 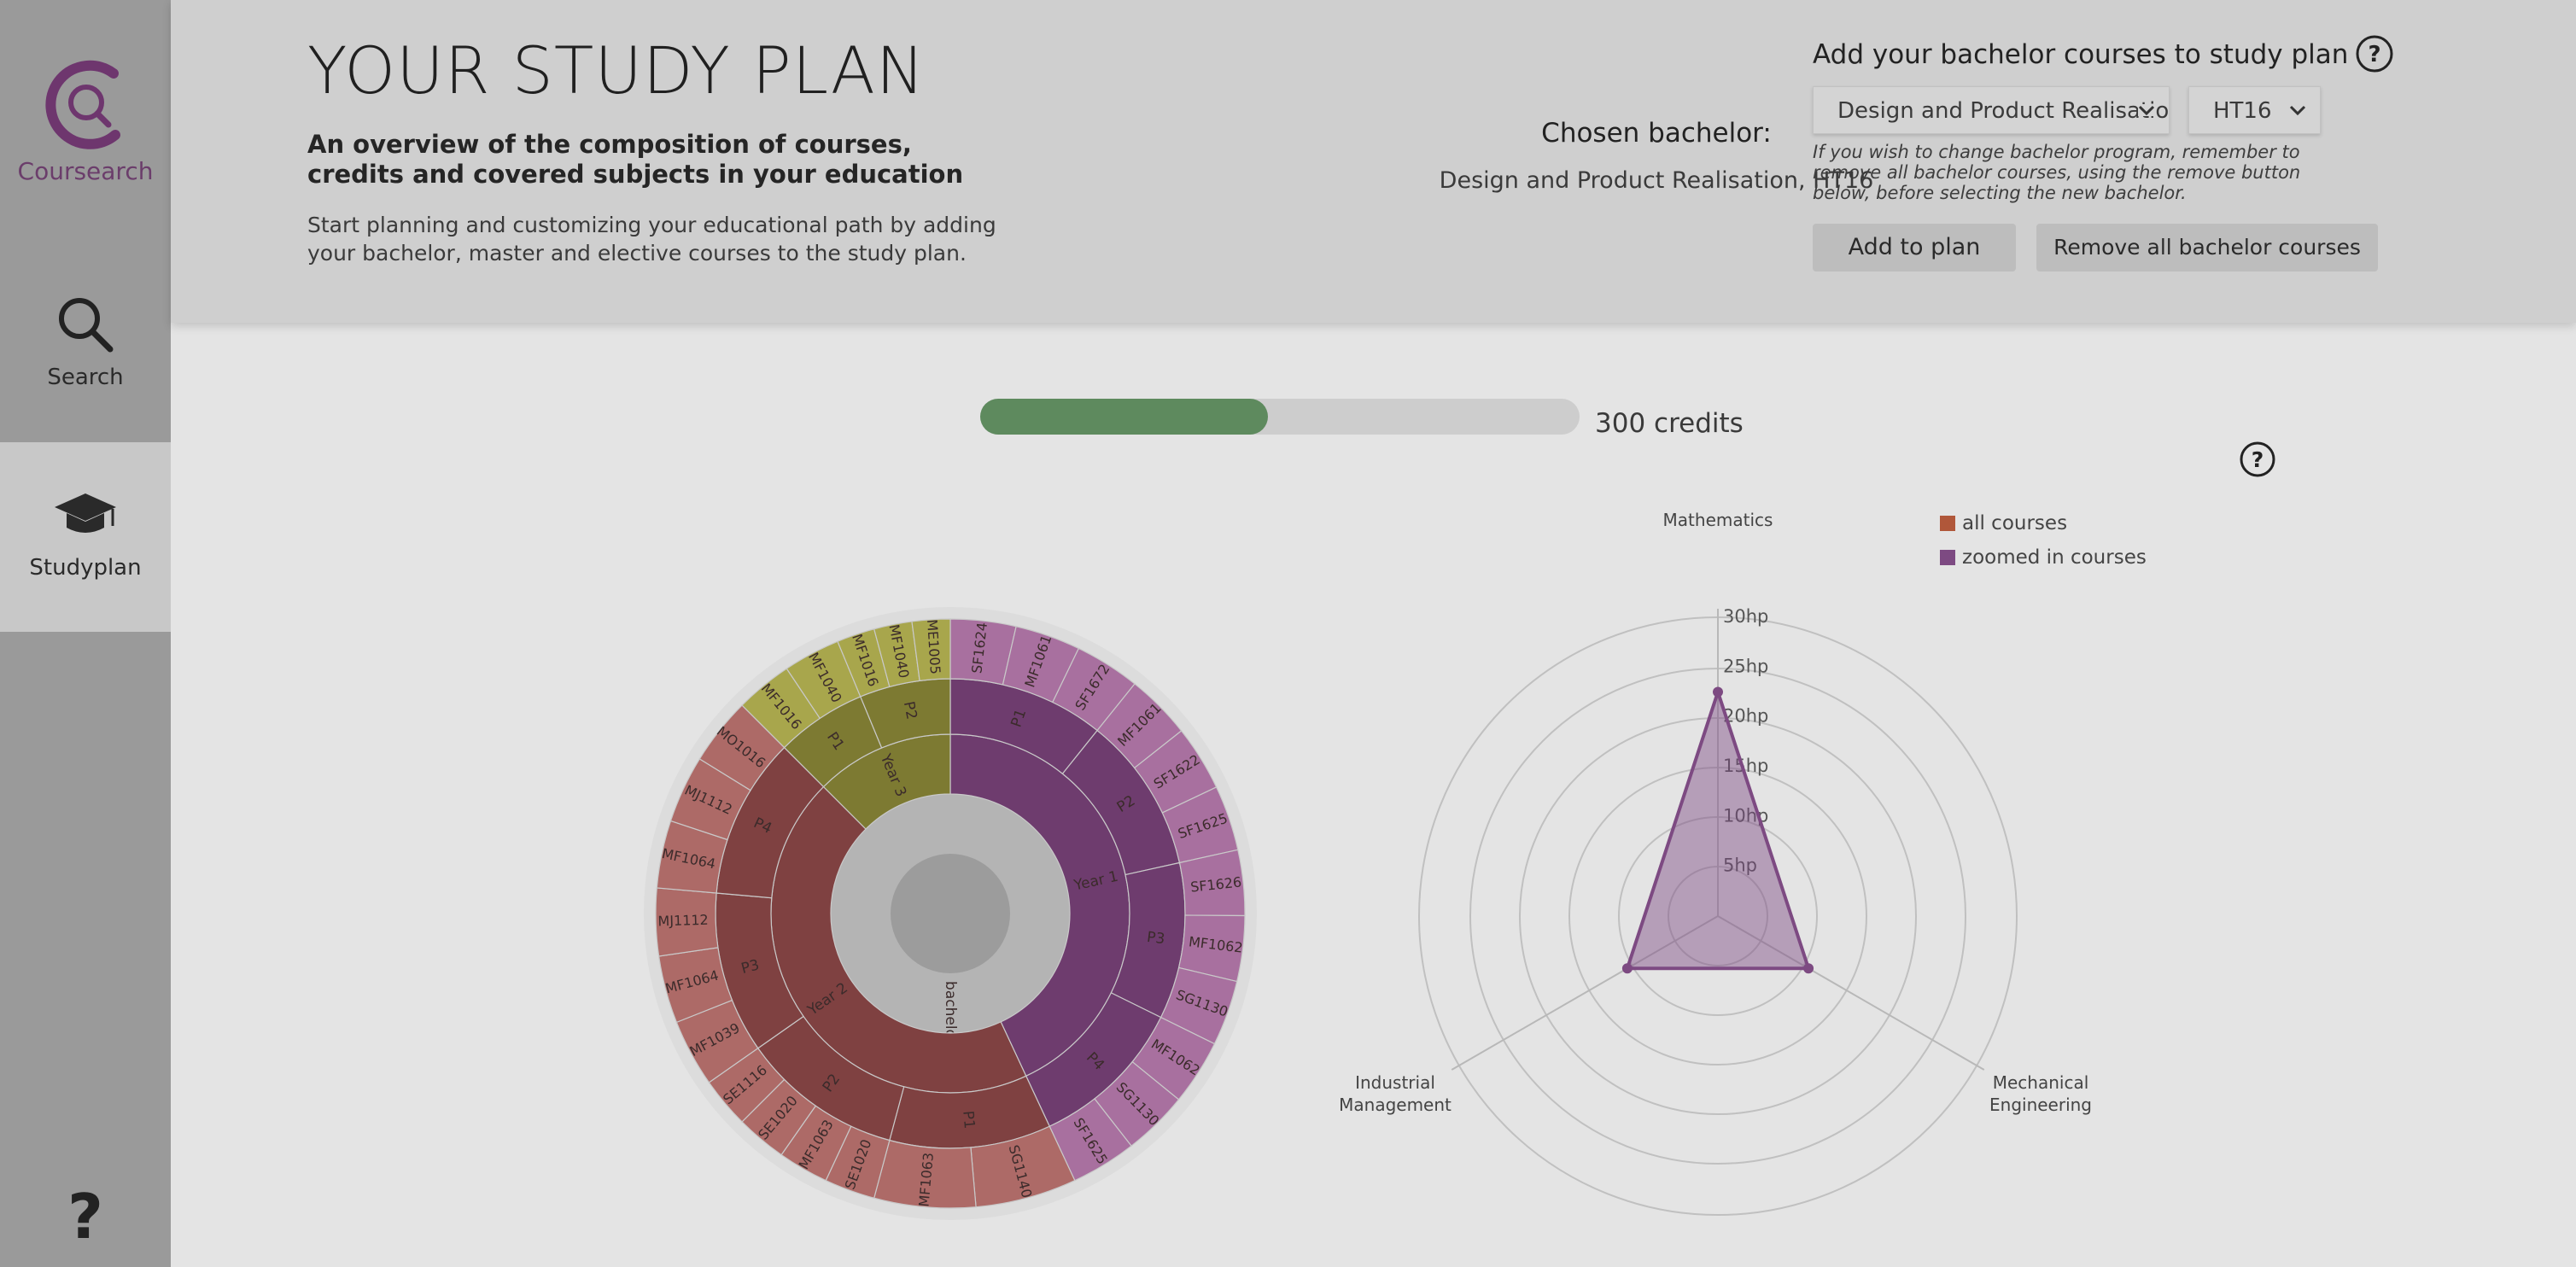 I want to click on coursearch-logo-icon, so click(x=82, y=104).